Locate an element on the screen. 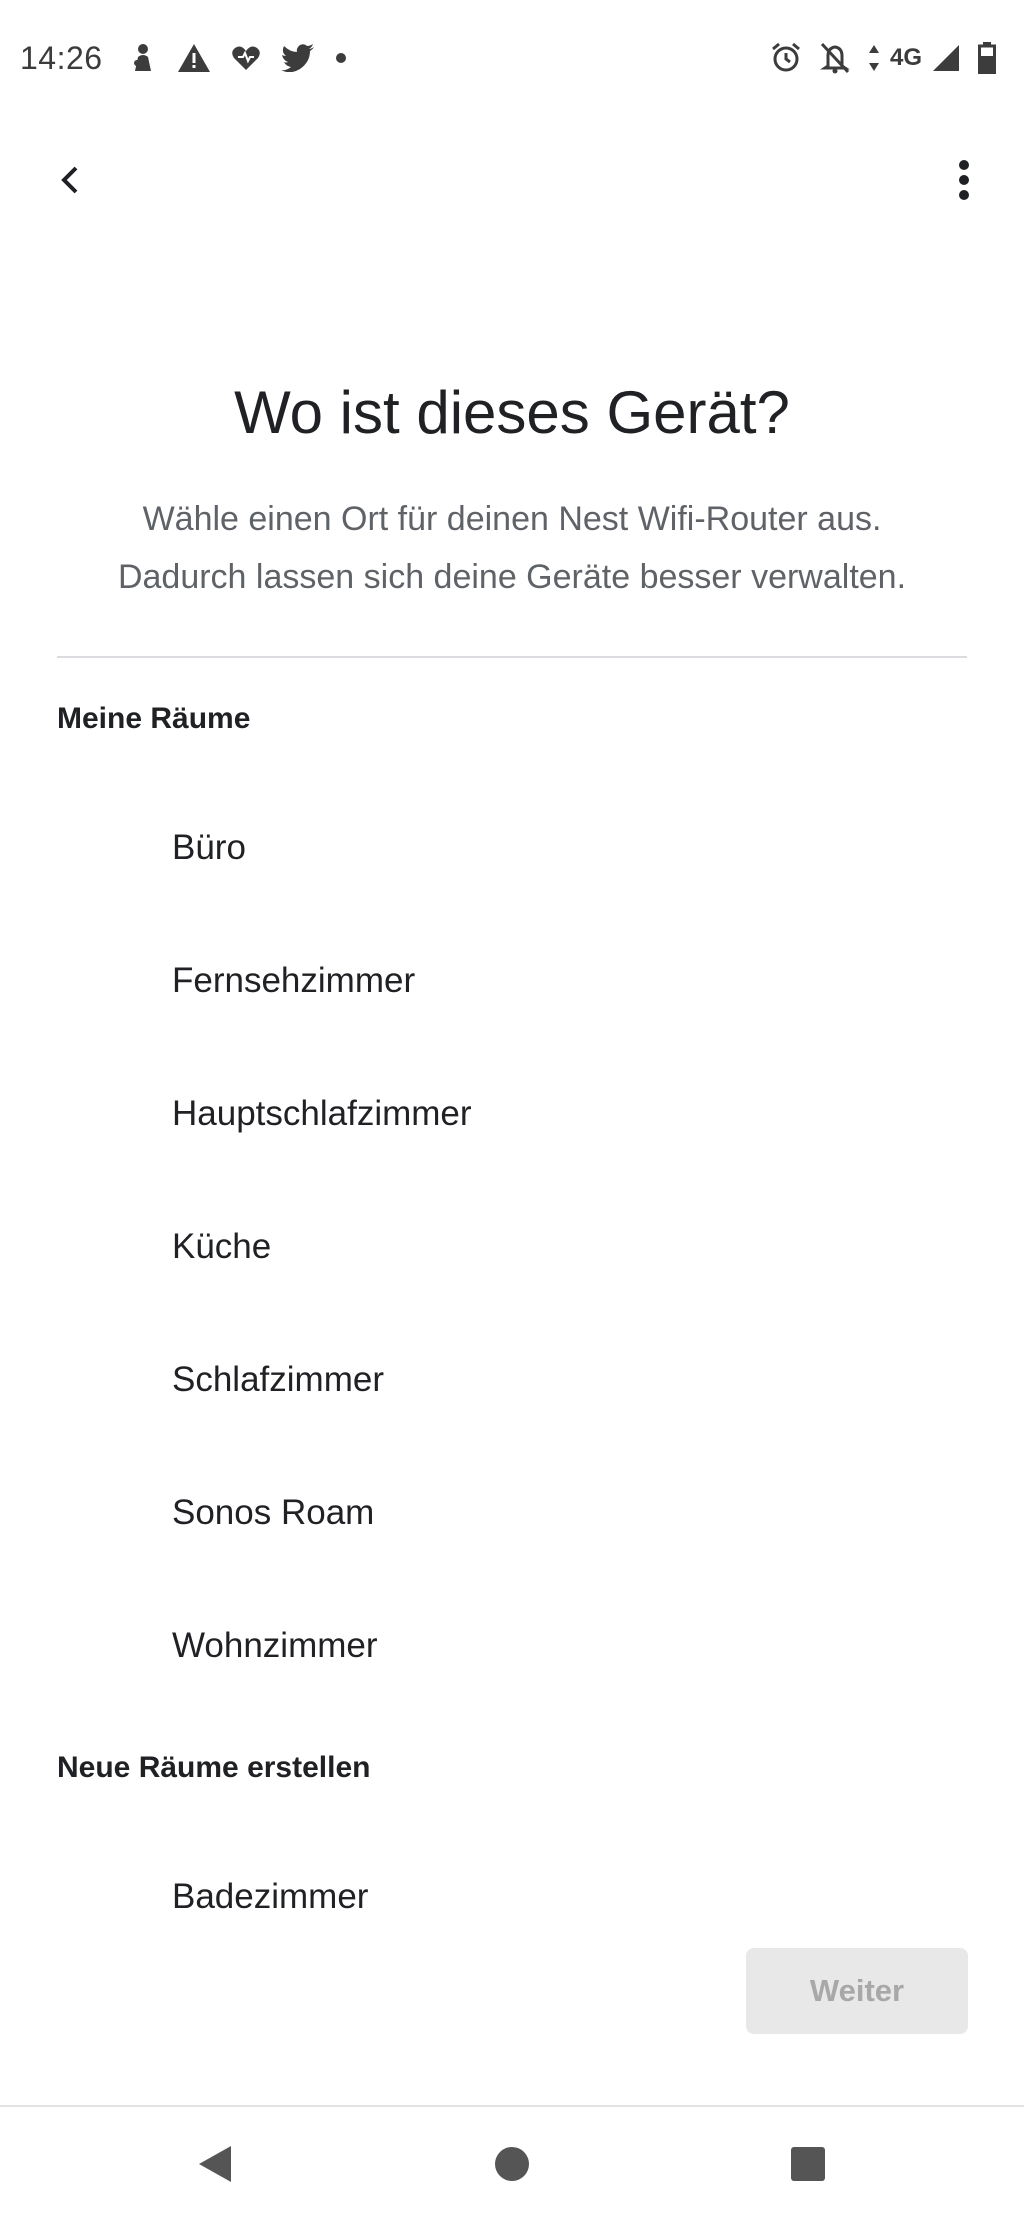 Image resolution: width=1024 pixels, height=2219 pixels. nav-back-icon is located at coordinates (215, 2164).